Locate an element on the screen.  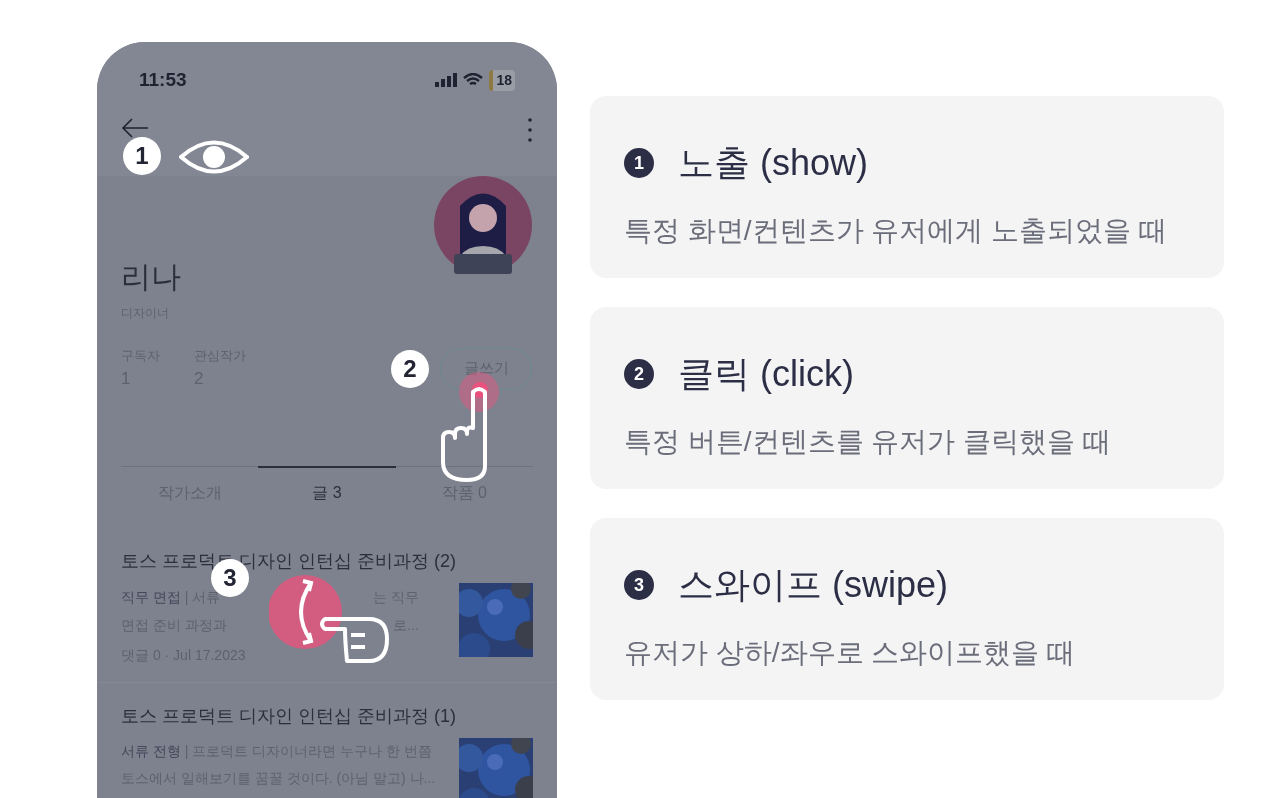
battery-level: 18 is located at coordinates (502, 80).